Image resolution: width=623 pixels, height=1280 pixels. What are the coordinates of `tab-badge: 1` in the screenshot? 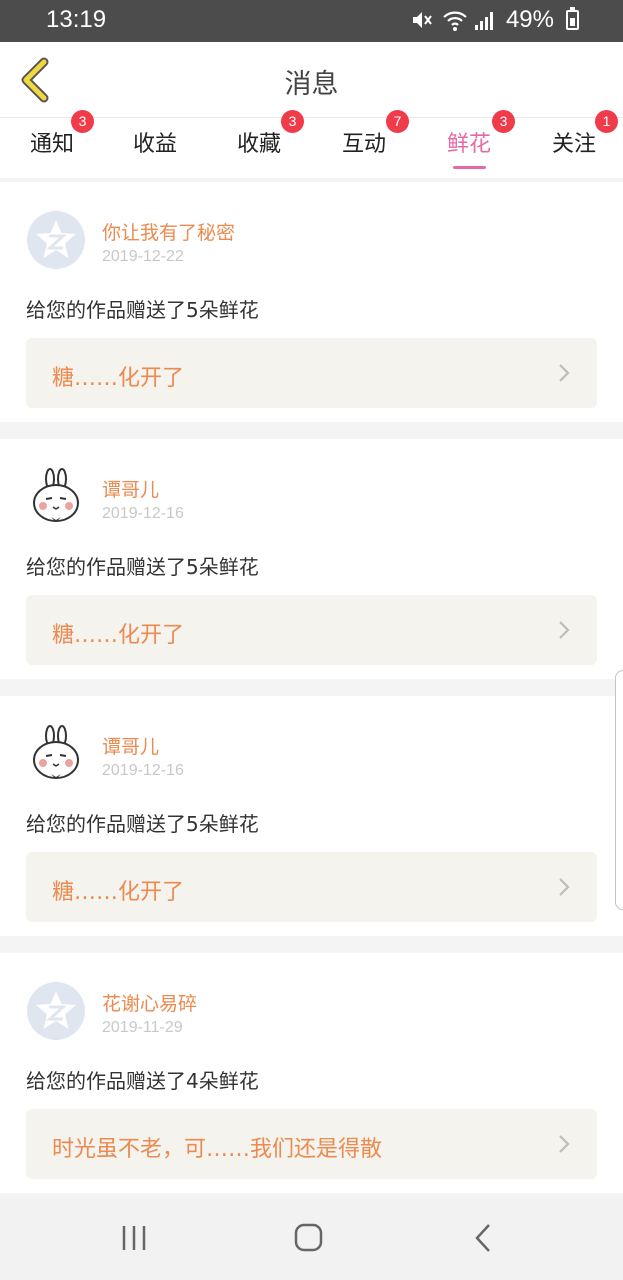 It's located at (606, 121).